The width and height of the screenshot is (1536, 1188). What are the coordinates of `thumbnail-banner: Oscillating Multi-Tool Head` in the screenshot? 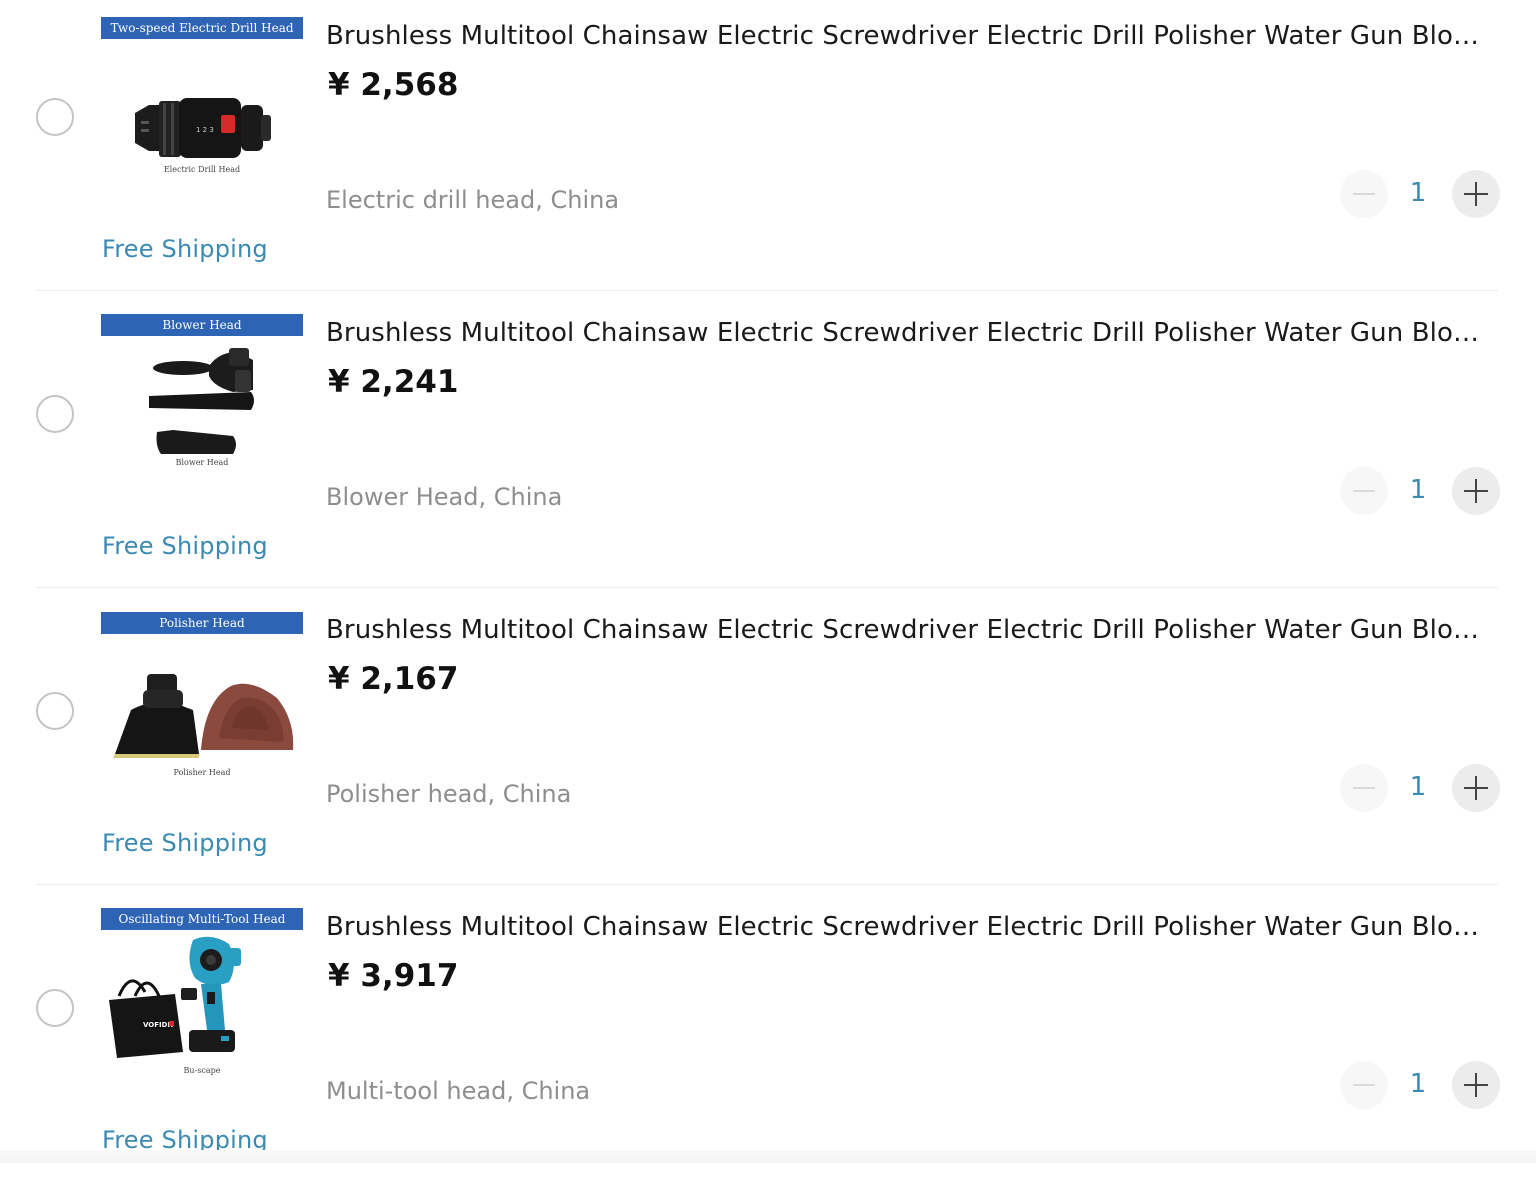 It's located at (202, 919).